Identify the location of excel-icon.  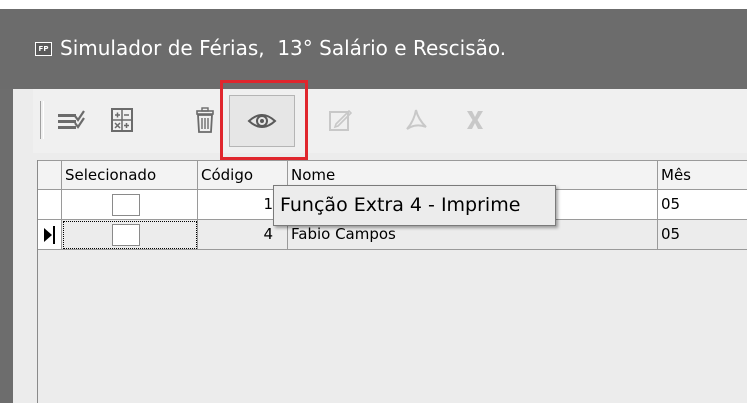
(475, 120).